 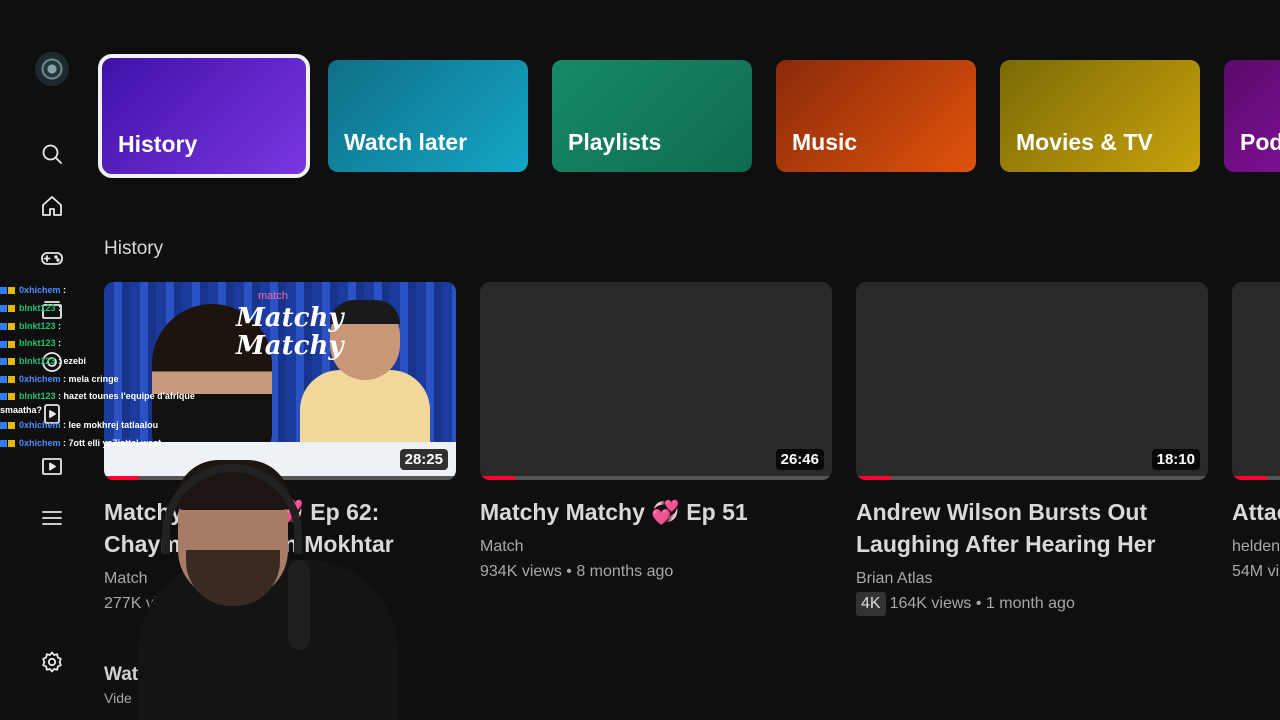 I want to click on video-title: Attack Nam, so click(x=1256, y=512).